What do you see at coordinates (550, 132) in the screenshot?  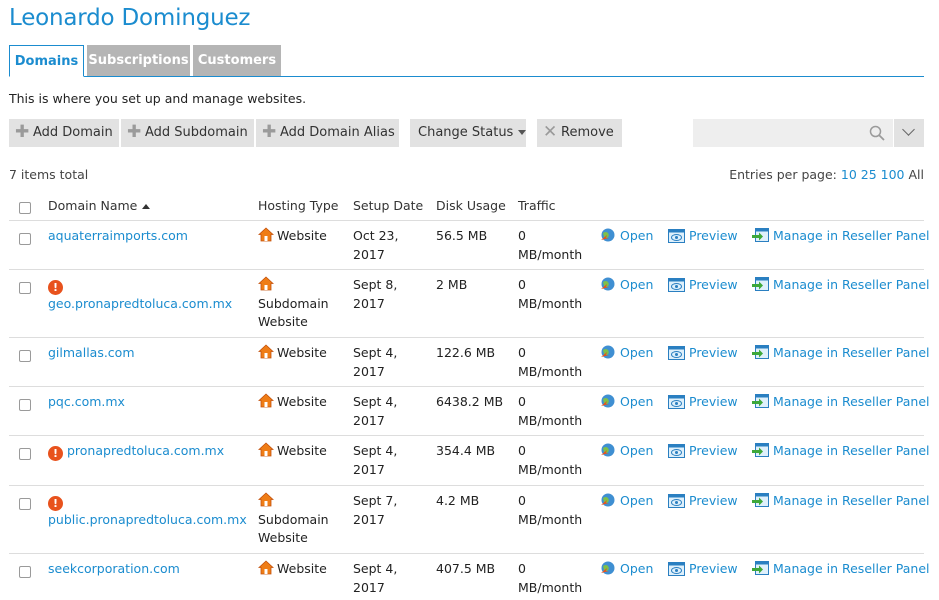 I see `remove-icon: ✕` at bounding box center [550, 132].